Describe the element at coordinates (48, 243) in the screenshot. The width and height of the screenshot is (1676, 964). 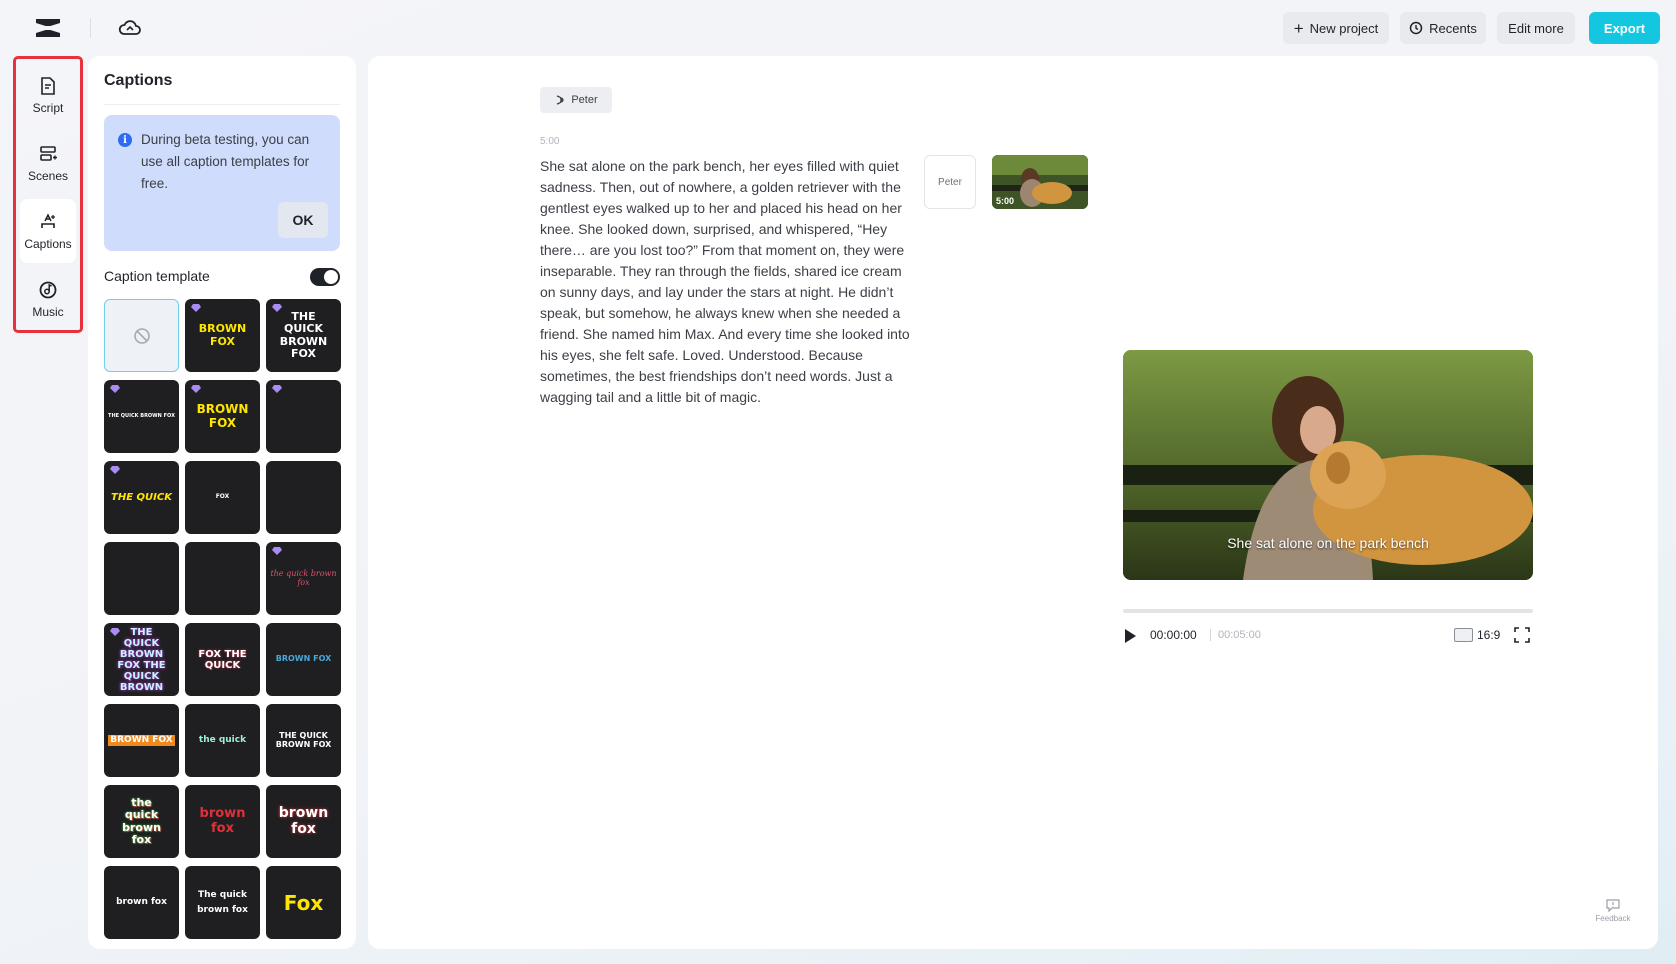
I see `sidebar-item-label: Captions` at that location.